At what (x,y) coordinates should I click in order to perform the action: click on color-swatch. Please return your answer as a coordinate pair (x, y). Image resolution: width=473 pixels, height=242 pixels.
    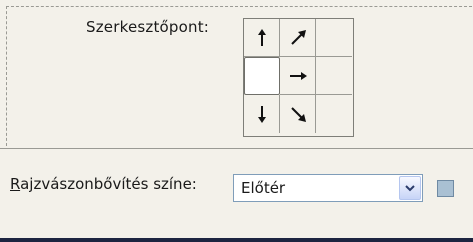
    Looking at the image, I should click on (445, 188).